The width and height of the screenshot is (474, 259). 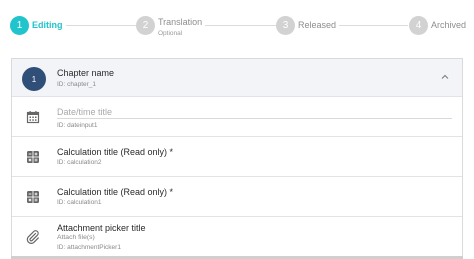 What do you see at coordinates (145, 25) in the screenshot?
I see `step-number-badge: 2` at bounding box center [145, 25].